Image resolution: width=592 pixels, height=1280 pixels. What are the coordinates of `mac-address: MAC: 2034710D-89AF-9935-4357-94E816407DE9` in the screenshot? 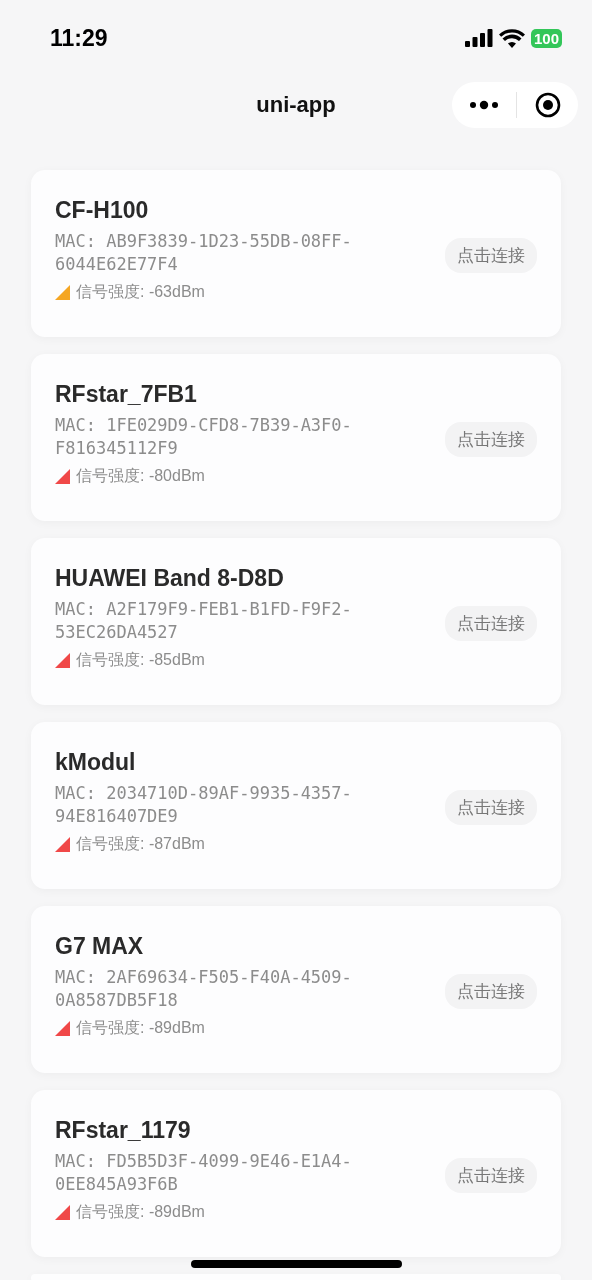 It's located at (204, 805).